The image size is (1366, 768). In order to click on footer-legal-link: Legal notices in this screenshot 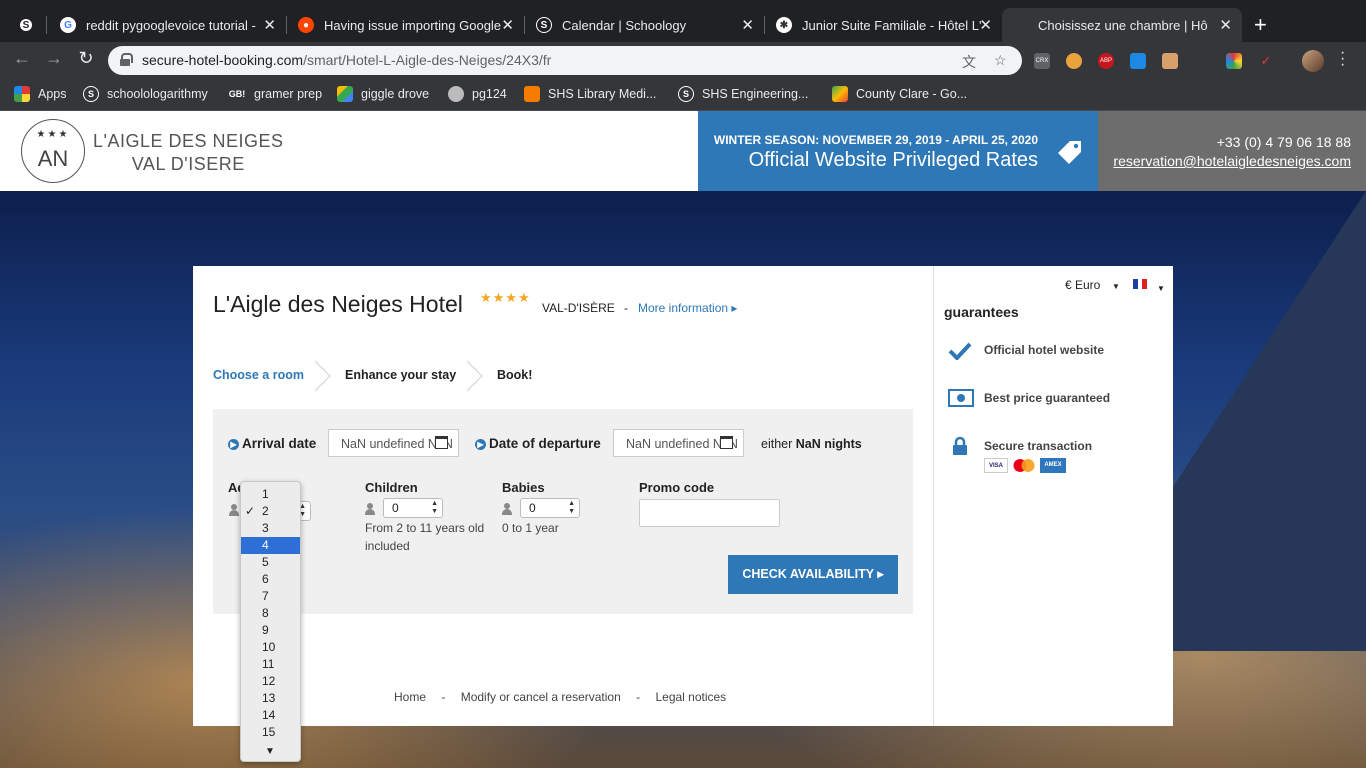, I will do `click(690, 697)`.